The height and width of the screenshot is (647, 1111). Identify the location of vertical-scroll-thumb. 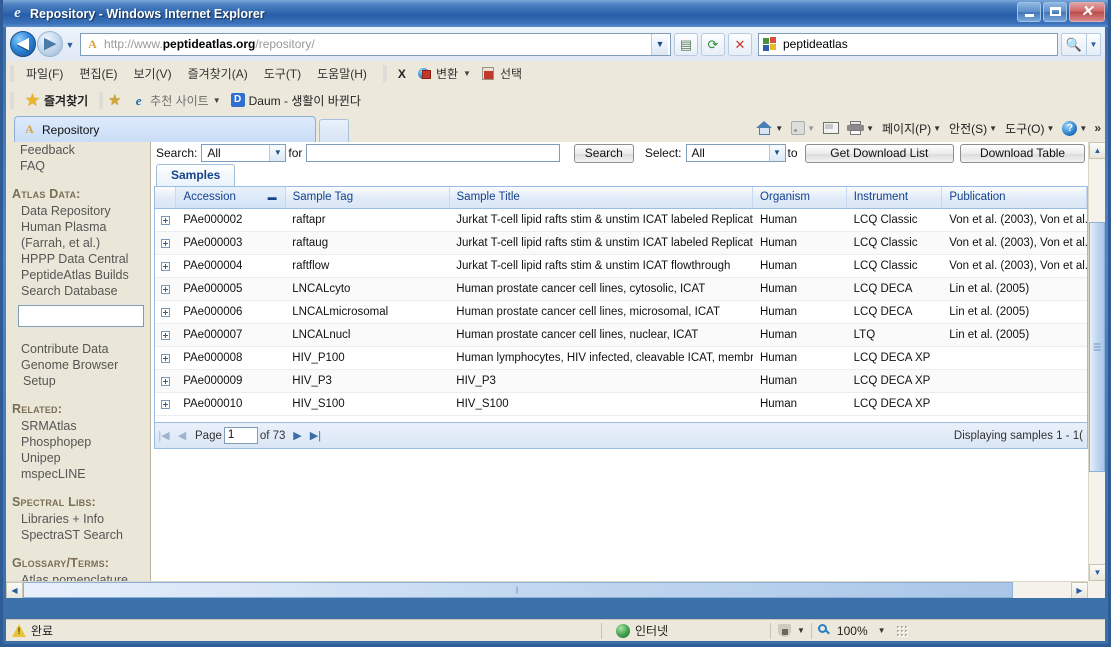
(1097, 347).